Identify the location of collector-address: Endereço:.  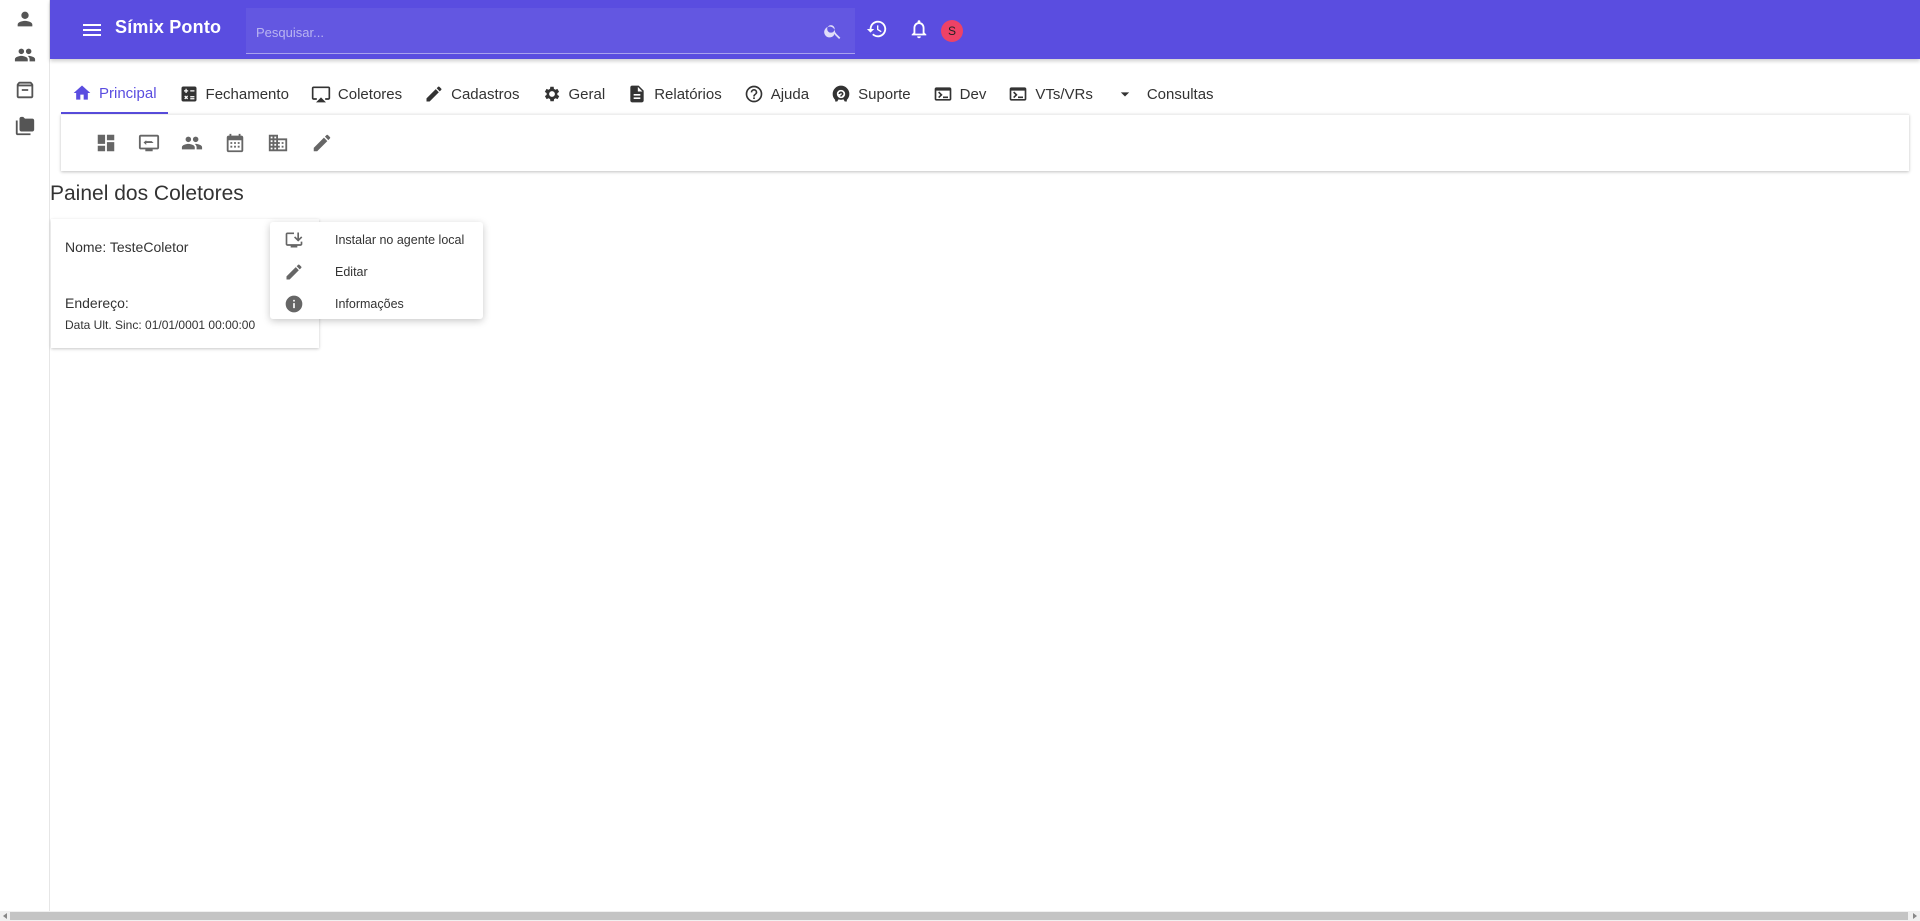
(97, 303).